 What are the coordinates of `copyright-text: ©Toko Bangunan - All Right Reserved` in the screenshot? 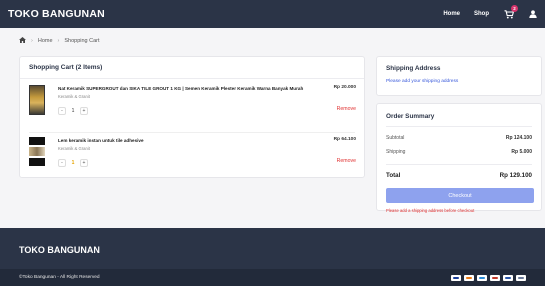 It's located at (59, 277).